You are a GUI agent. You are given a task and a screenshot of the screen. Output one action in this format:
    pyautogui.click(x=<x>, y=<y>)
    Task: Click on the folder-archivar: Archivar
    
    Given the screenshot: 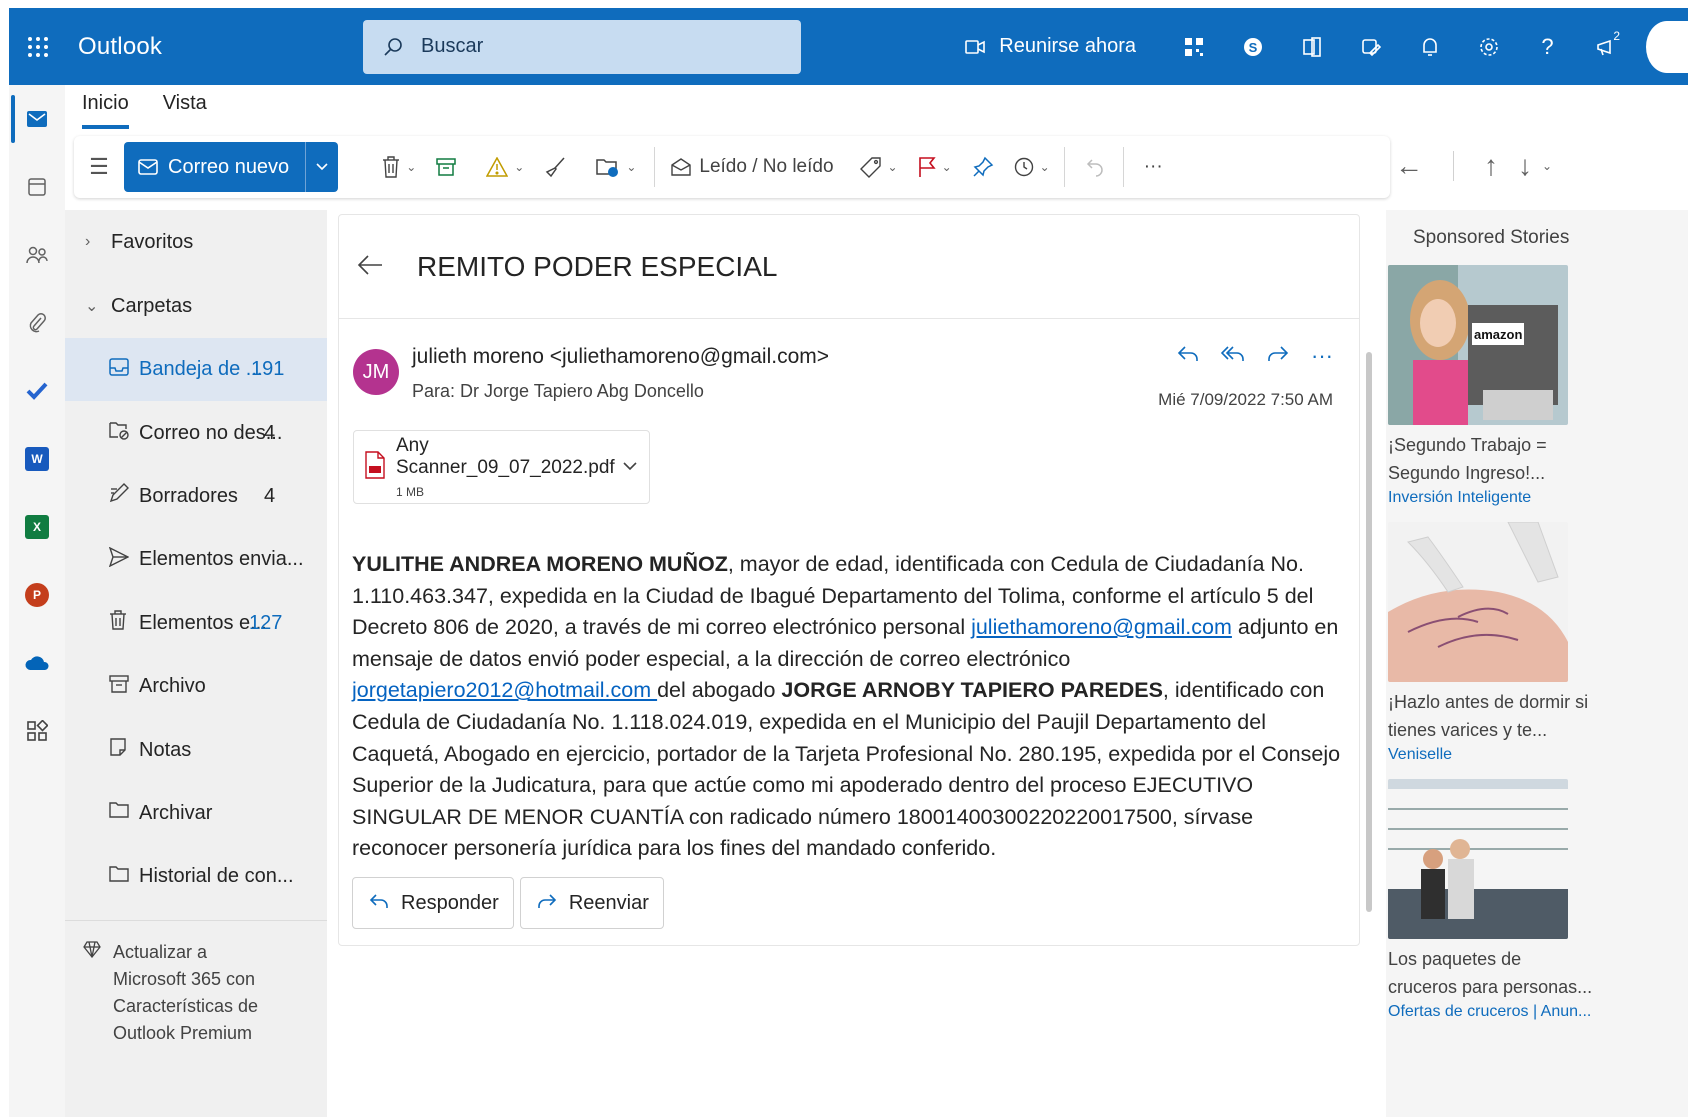 What is the action you would take?
    pyautogui.click(x=196, y=813)
    